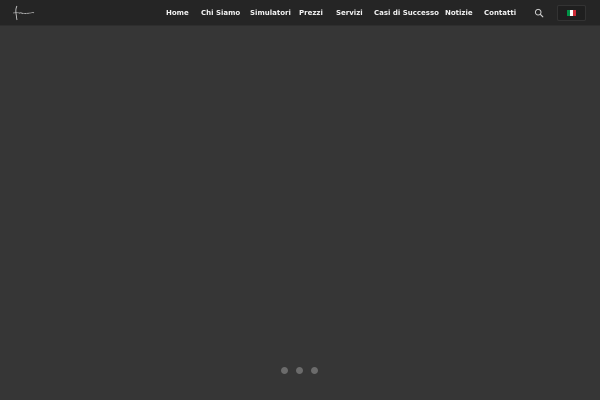 The image size is (600, 400). What do you see at coordinates (220, 13) in the screenshot?
I see `nav-chi-siamo: Chi Siamo` at bounding box center [220, 13].